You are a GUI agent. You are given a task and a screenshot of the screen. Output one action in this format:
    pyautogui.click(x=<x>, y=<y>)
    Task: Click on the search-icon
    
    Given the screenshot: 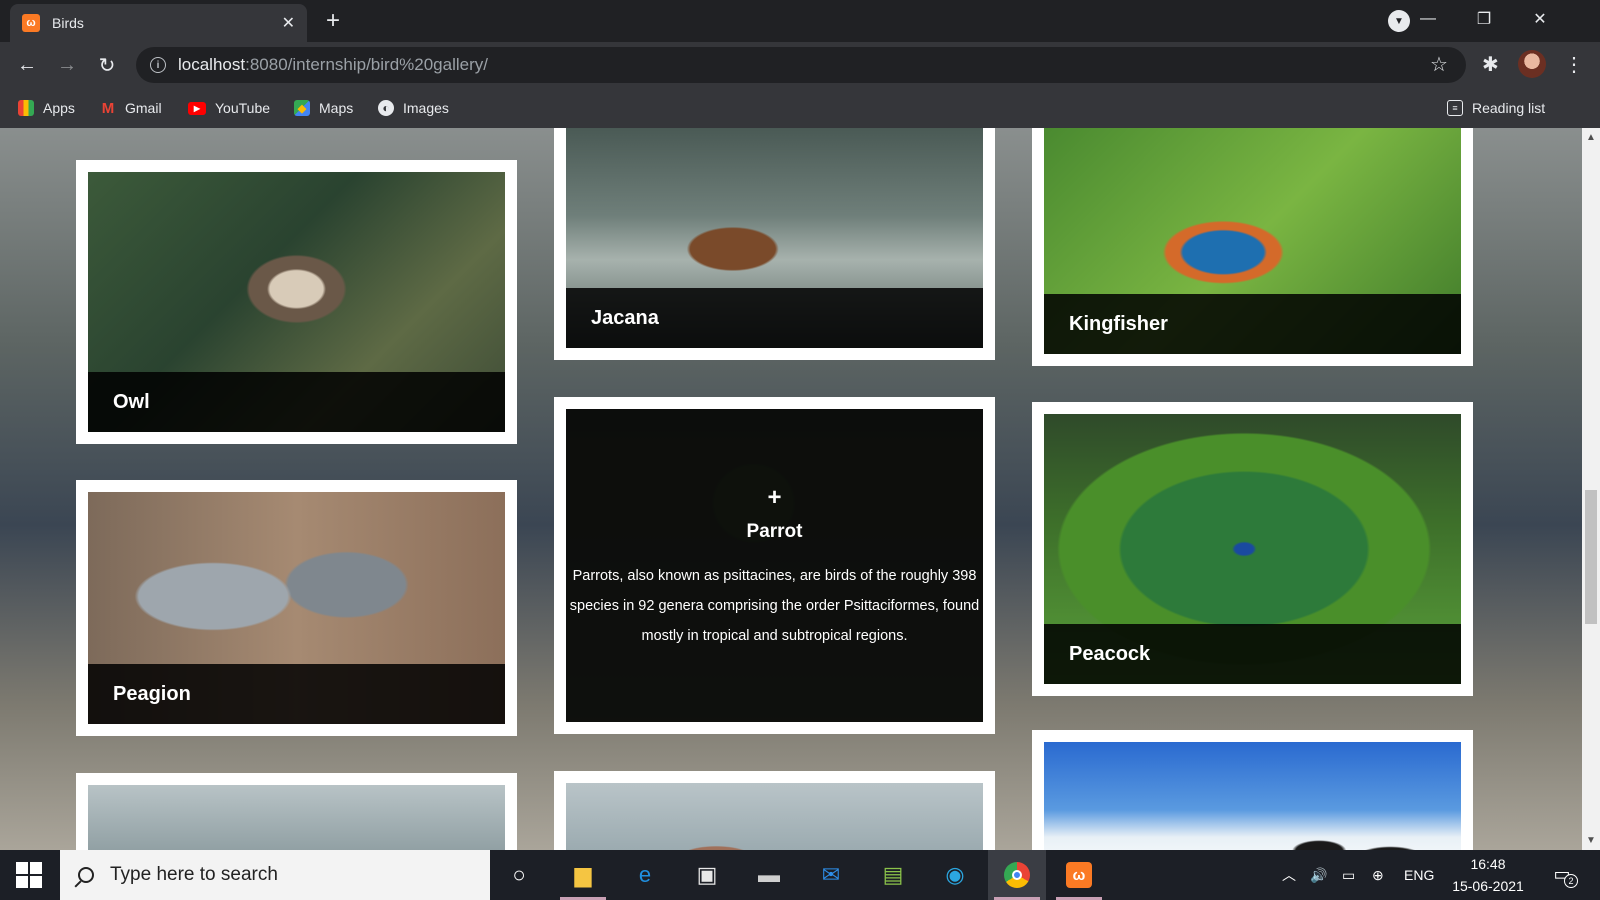 What is the action you would take?
    pyautogui.click(x=86, y=875)
    